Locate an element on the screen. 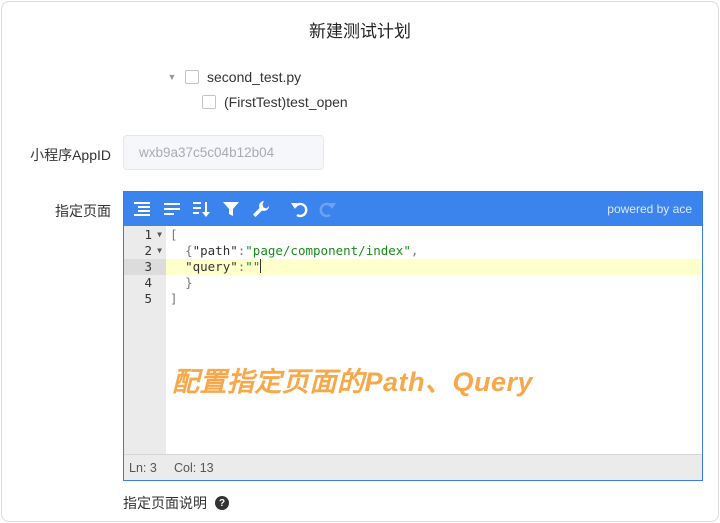 The width and height of the screenshot is (720, 523). text-cursor is located at coordinates (261, 266).